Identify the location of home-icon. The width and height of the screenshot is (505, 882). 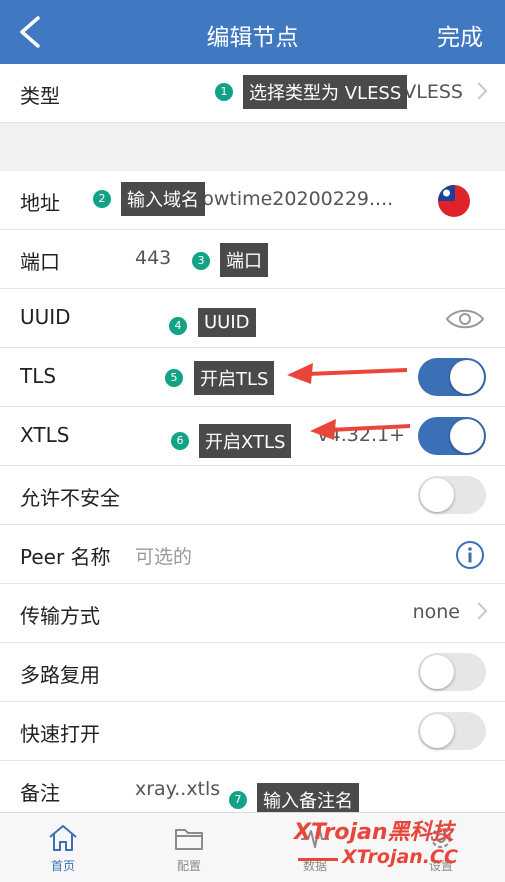
(63, 838).